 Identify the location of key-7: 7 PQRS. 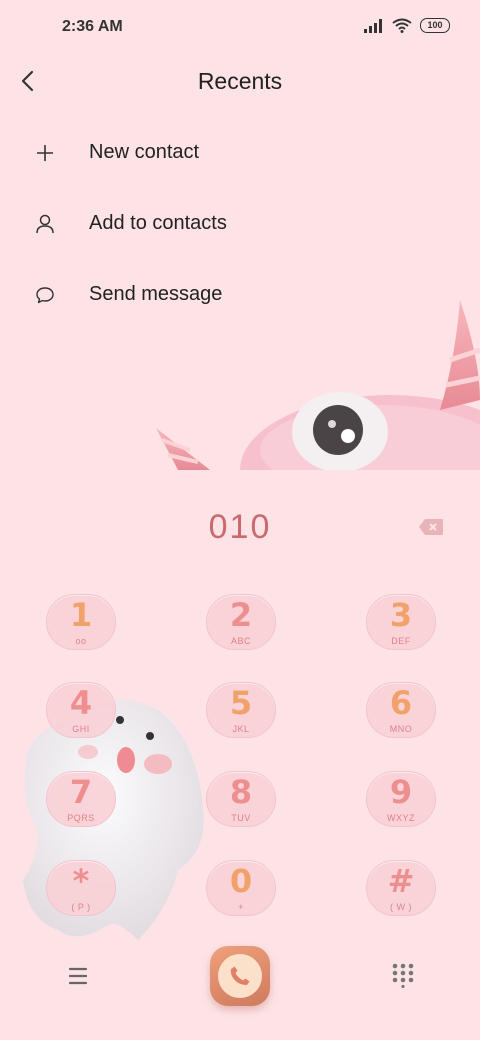
(81, 799).